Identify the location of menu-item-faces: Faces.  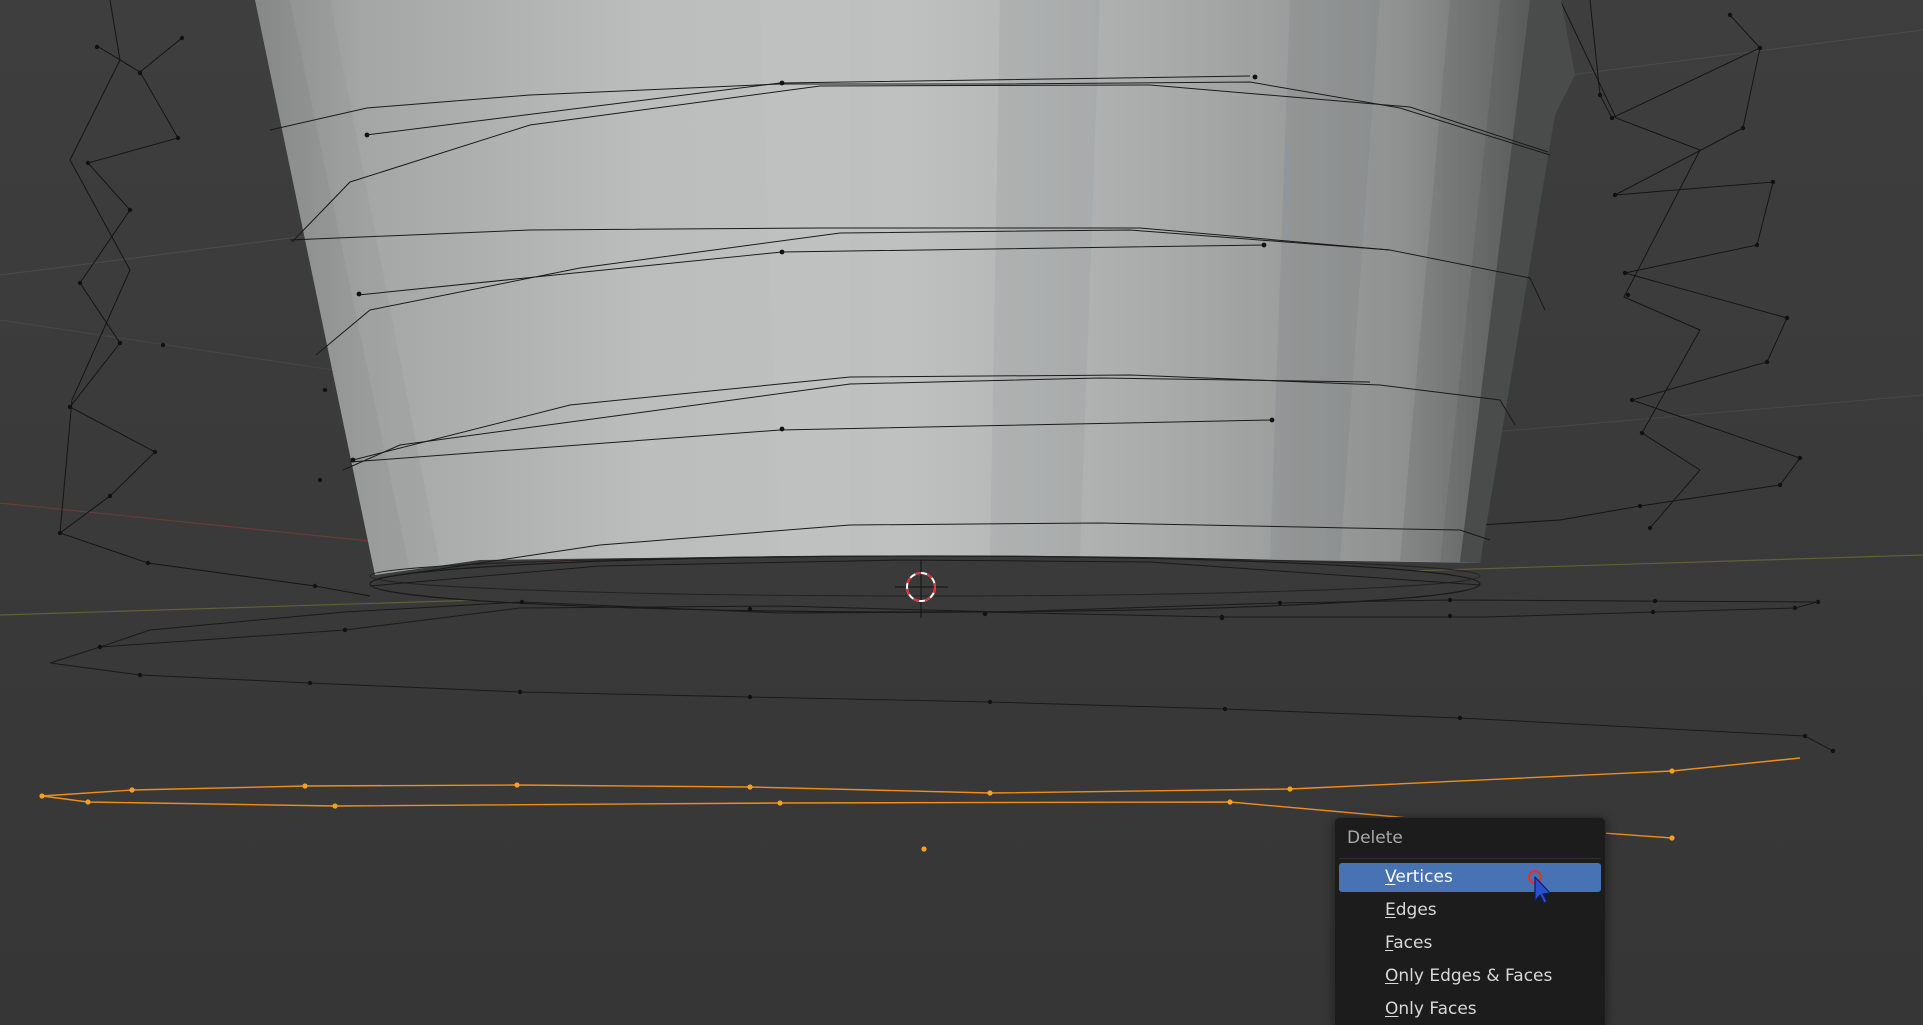
(1470, 943).